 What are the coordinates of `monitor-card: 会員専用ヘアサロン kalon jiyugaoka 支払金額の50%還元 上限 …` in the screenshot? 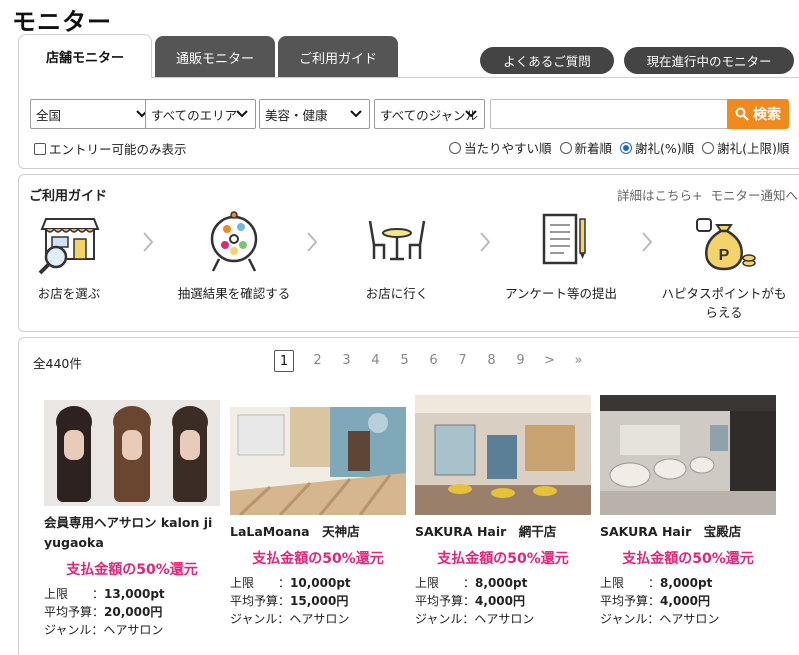 It's located at (132, 519).